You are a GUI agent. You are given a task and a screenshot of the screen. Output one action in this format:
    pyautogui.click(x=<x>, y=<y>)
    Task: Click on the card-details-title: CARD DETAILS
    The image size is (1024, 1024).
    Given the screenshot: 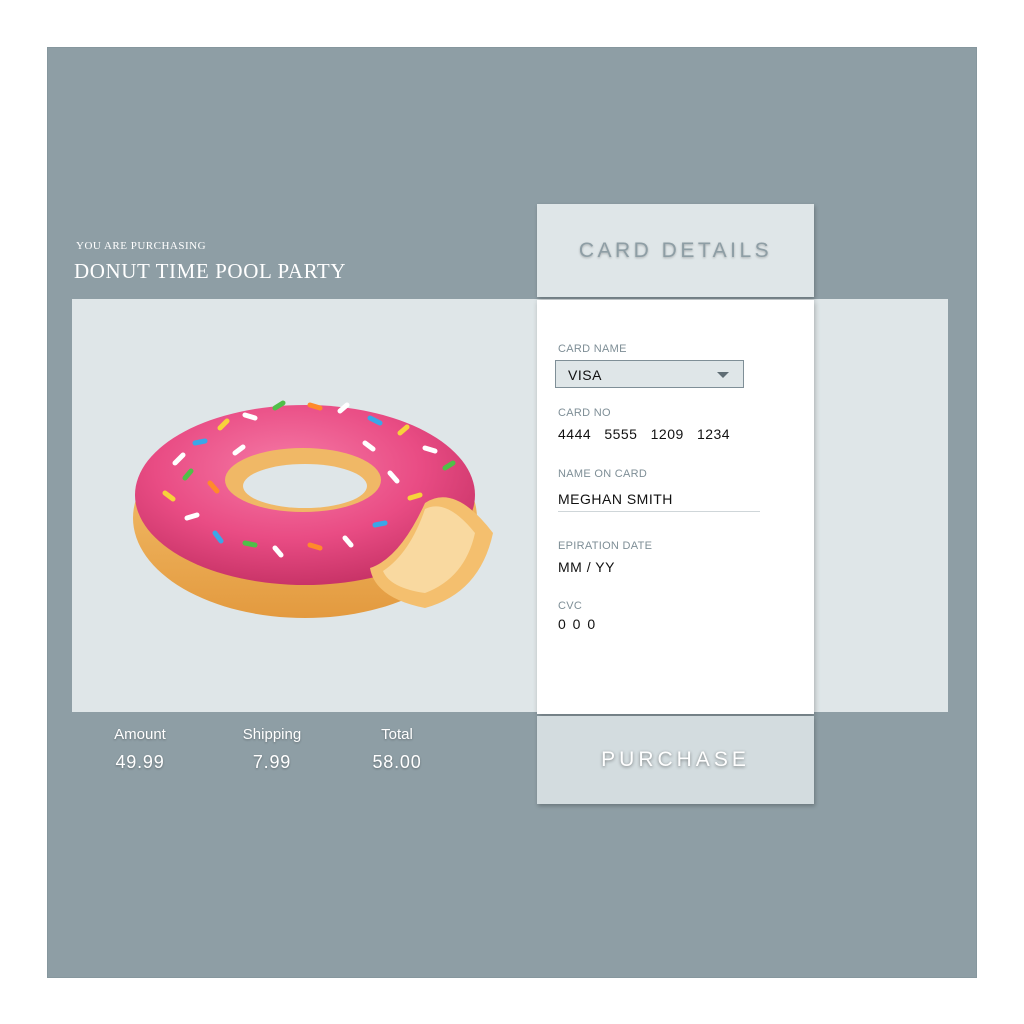 What is the action you would take?
    pyautogui.click(x=675, y=250)
    